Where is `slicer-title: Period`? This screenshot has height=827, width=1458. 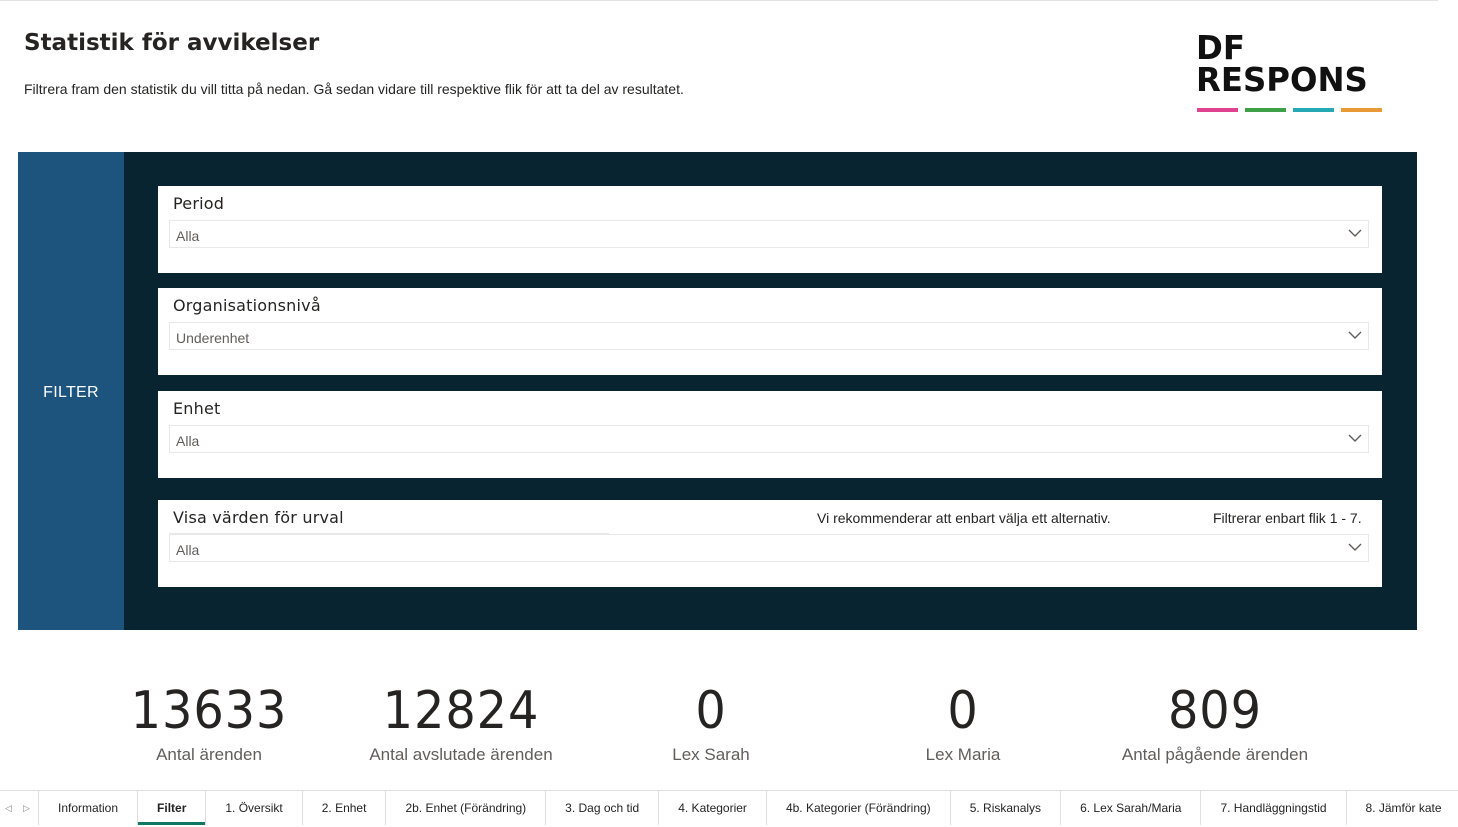 slicer-title: Period is located at coordinates (199, 203).